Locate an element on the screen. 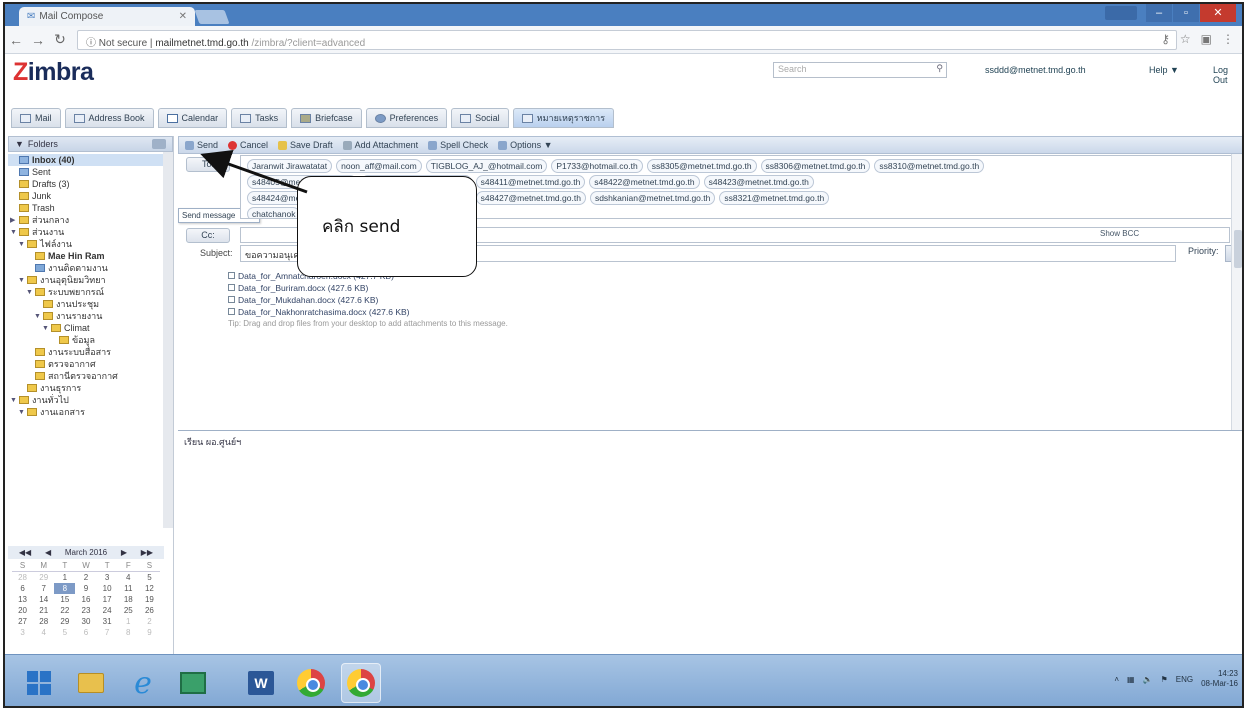 This screenshot has width=1247, height=711. app-tab: Calendar is located at coordinates (192, 118).